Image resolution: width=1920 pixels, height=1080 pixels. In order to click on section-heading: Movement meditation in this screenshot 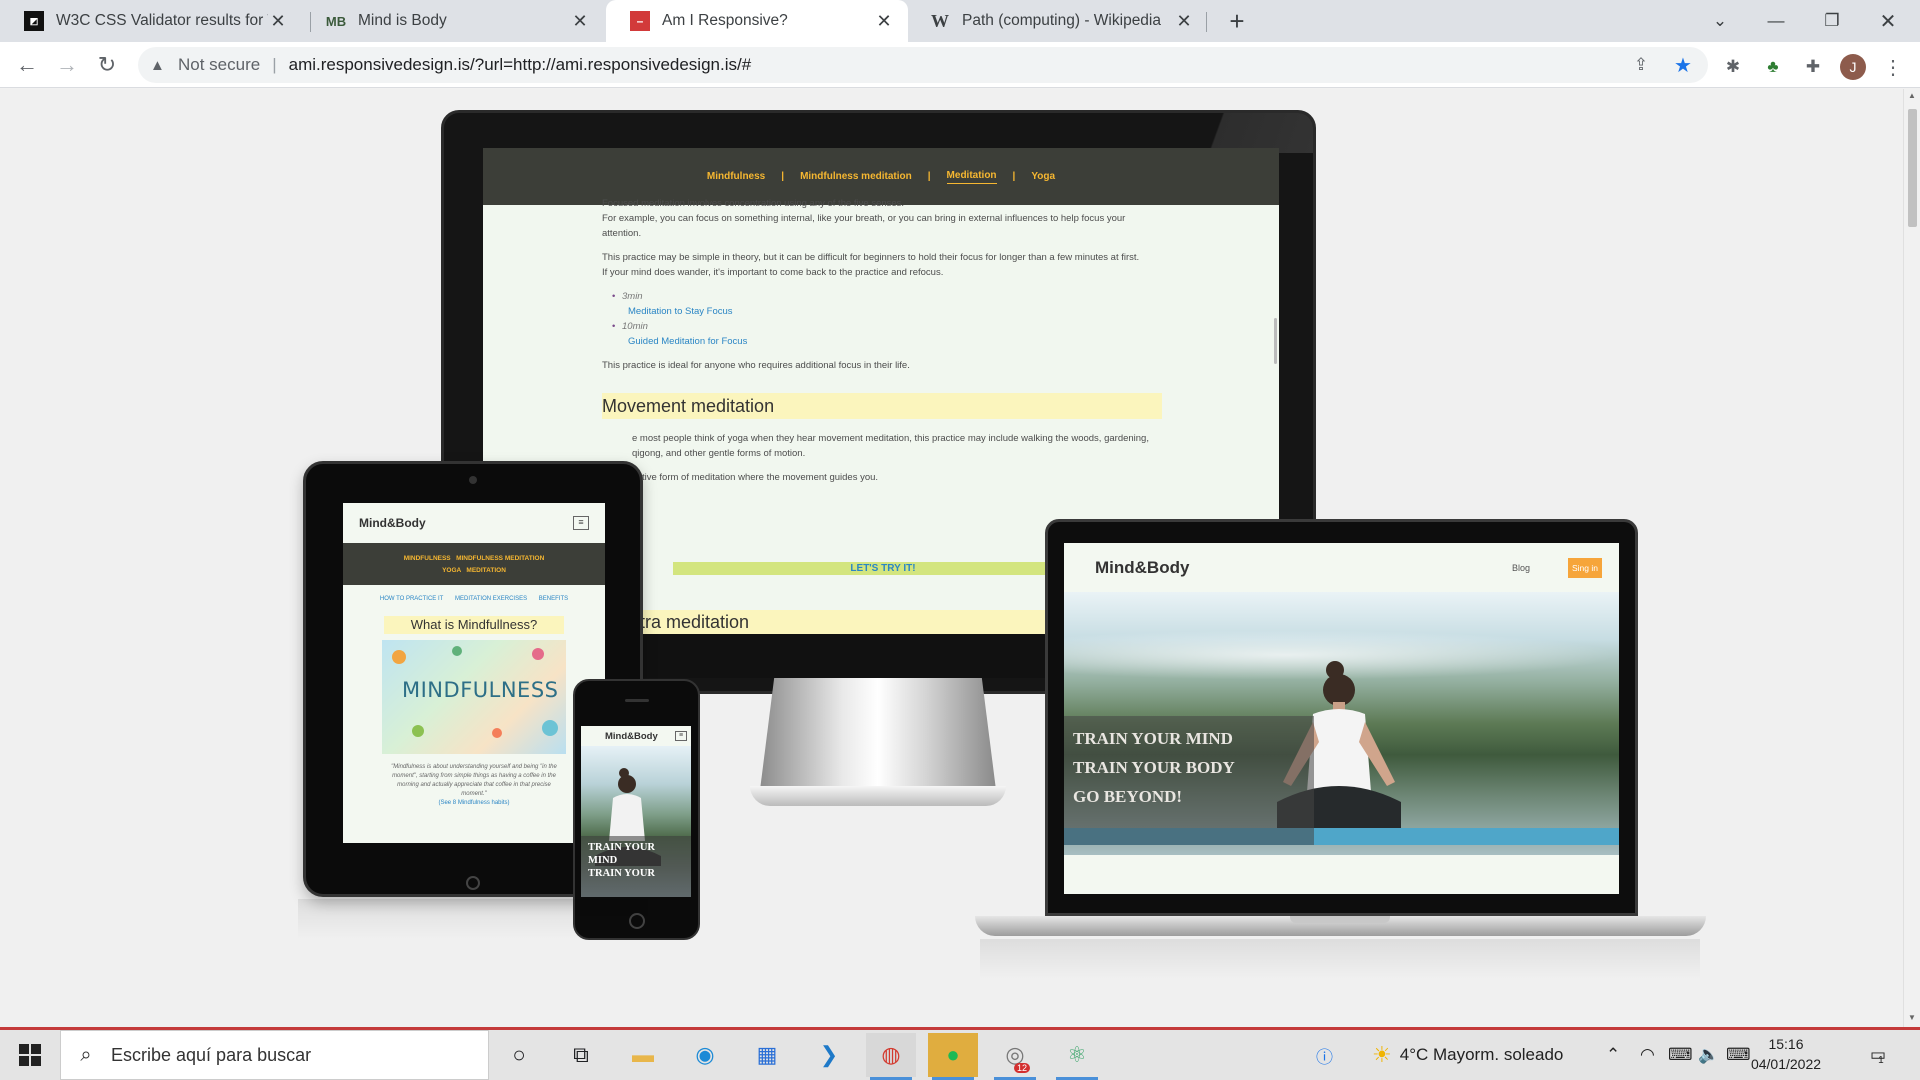, I will do `click(882, 406)`.